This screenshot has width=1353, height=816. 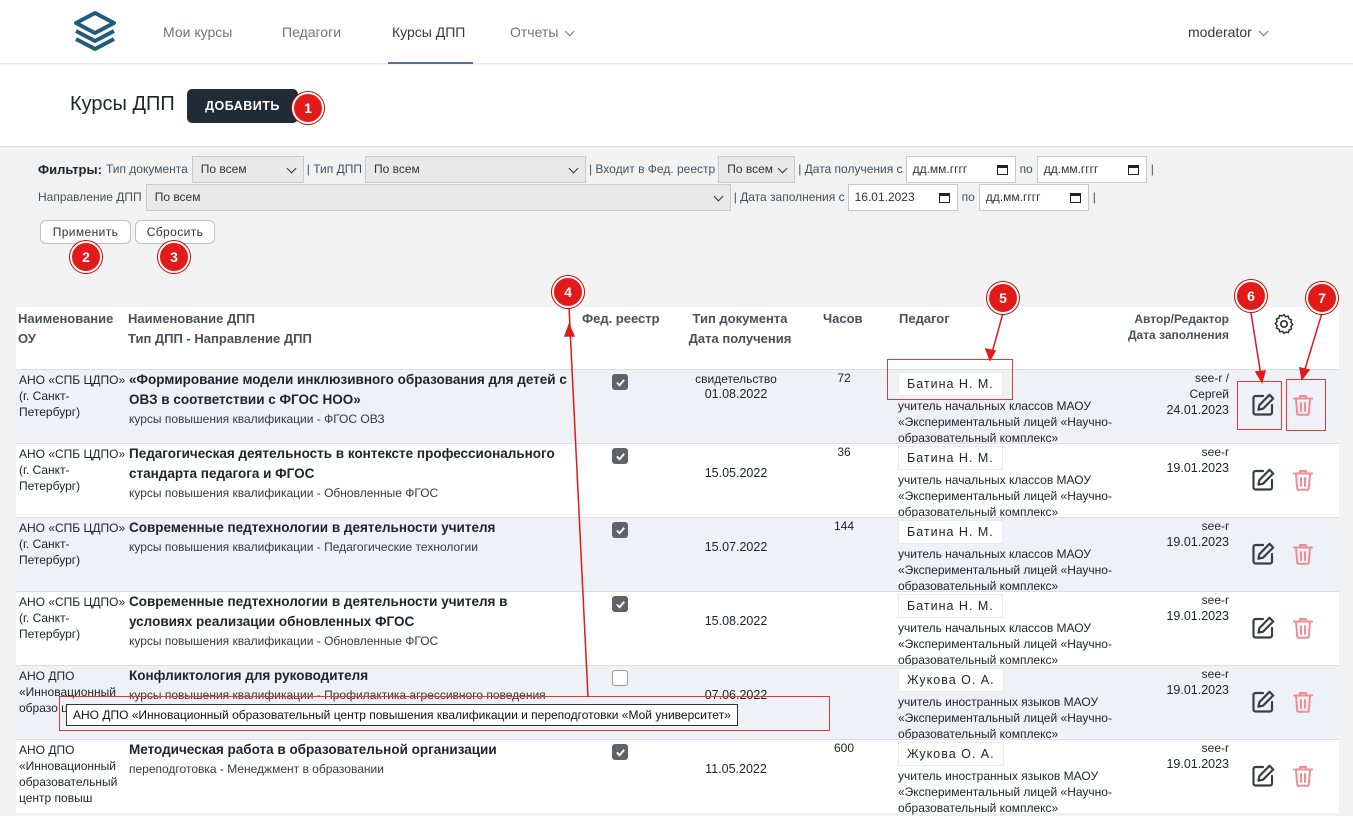 What do you see at coordinates (247, 169) in the screenshot?
I see `doc-type-select: По всем` at bounding box center [247, 169].